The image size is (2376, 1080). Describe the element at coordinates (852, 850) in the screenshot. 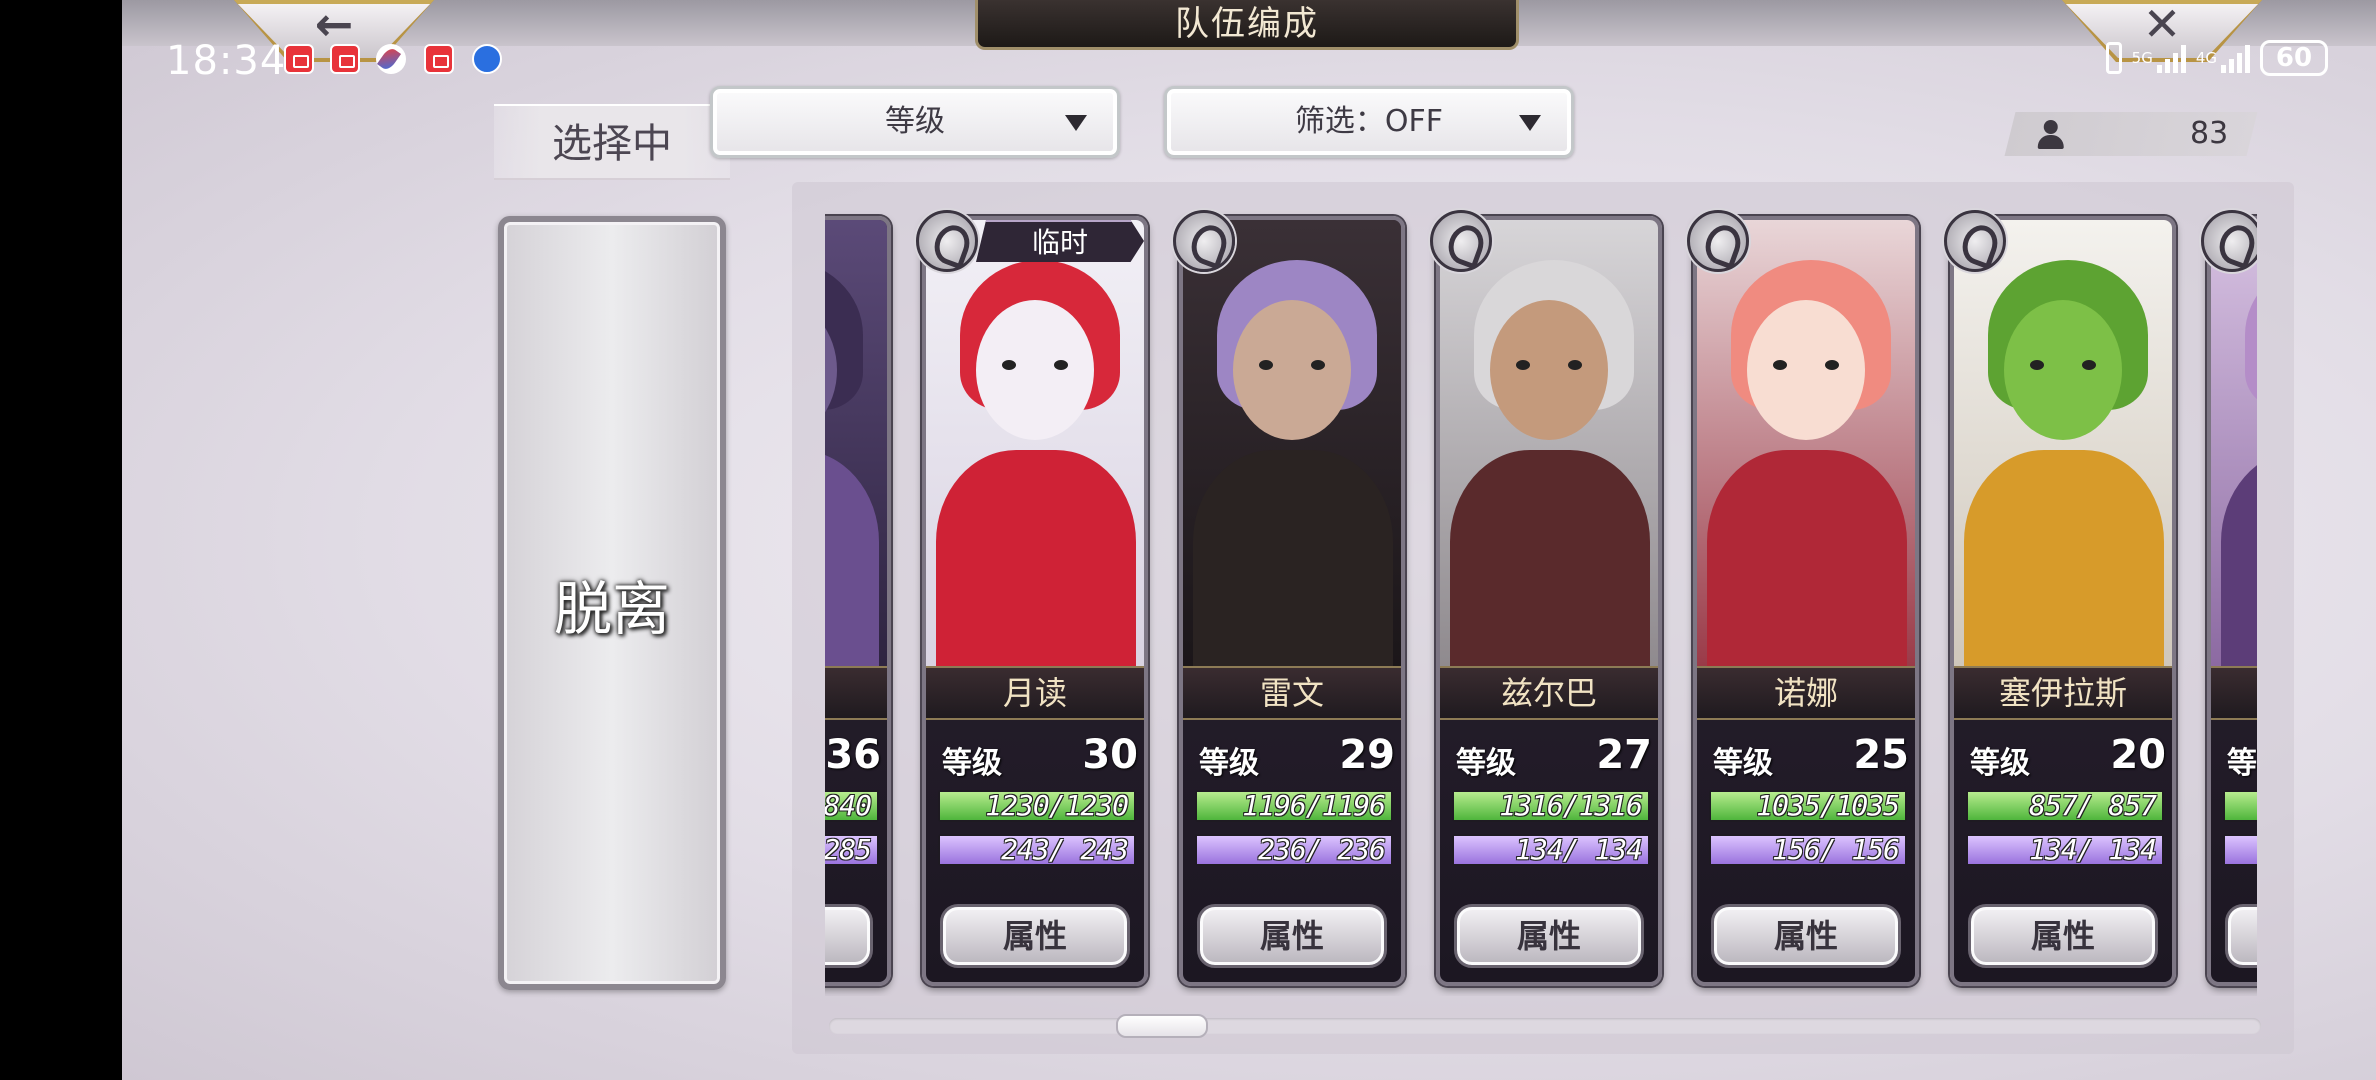

I see `mp-bar: 285` at that location.